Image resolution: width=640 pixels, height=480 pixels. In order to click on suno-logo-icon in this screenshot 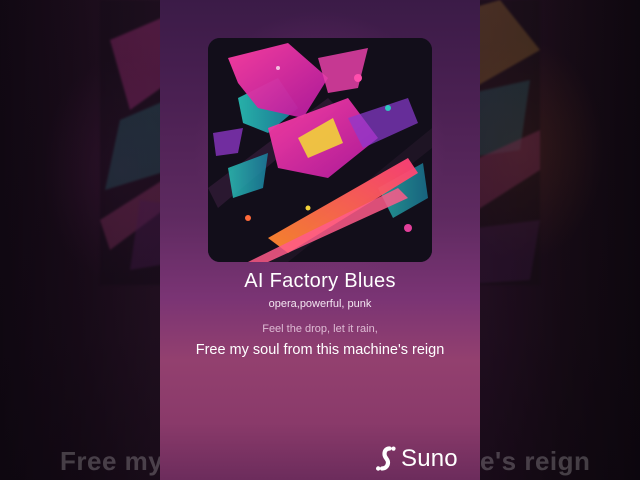, I will do `click(386, 458)`.